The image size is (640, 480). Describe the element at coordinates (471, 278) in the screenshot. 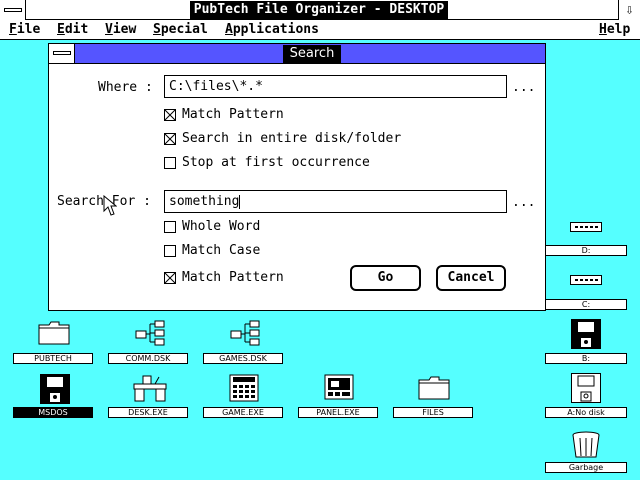

I see `cancel-button: Cancel` at that location.